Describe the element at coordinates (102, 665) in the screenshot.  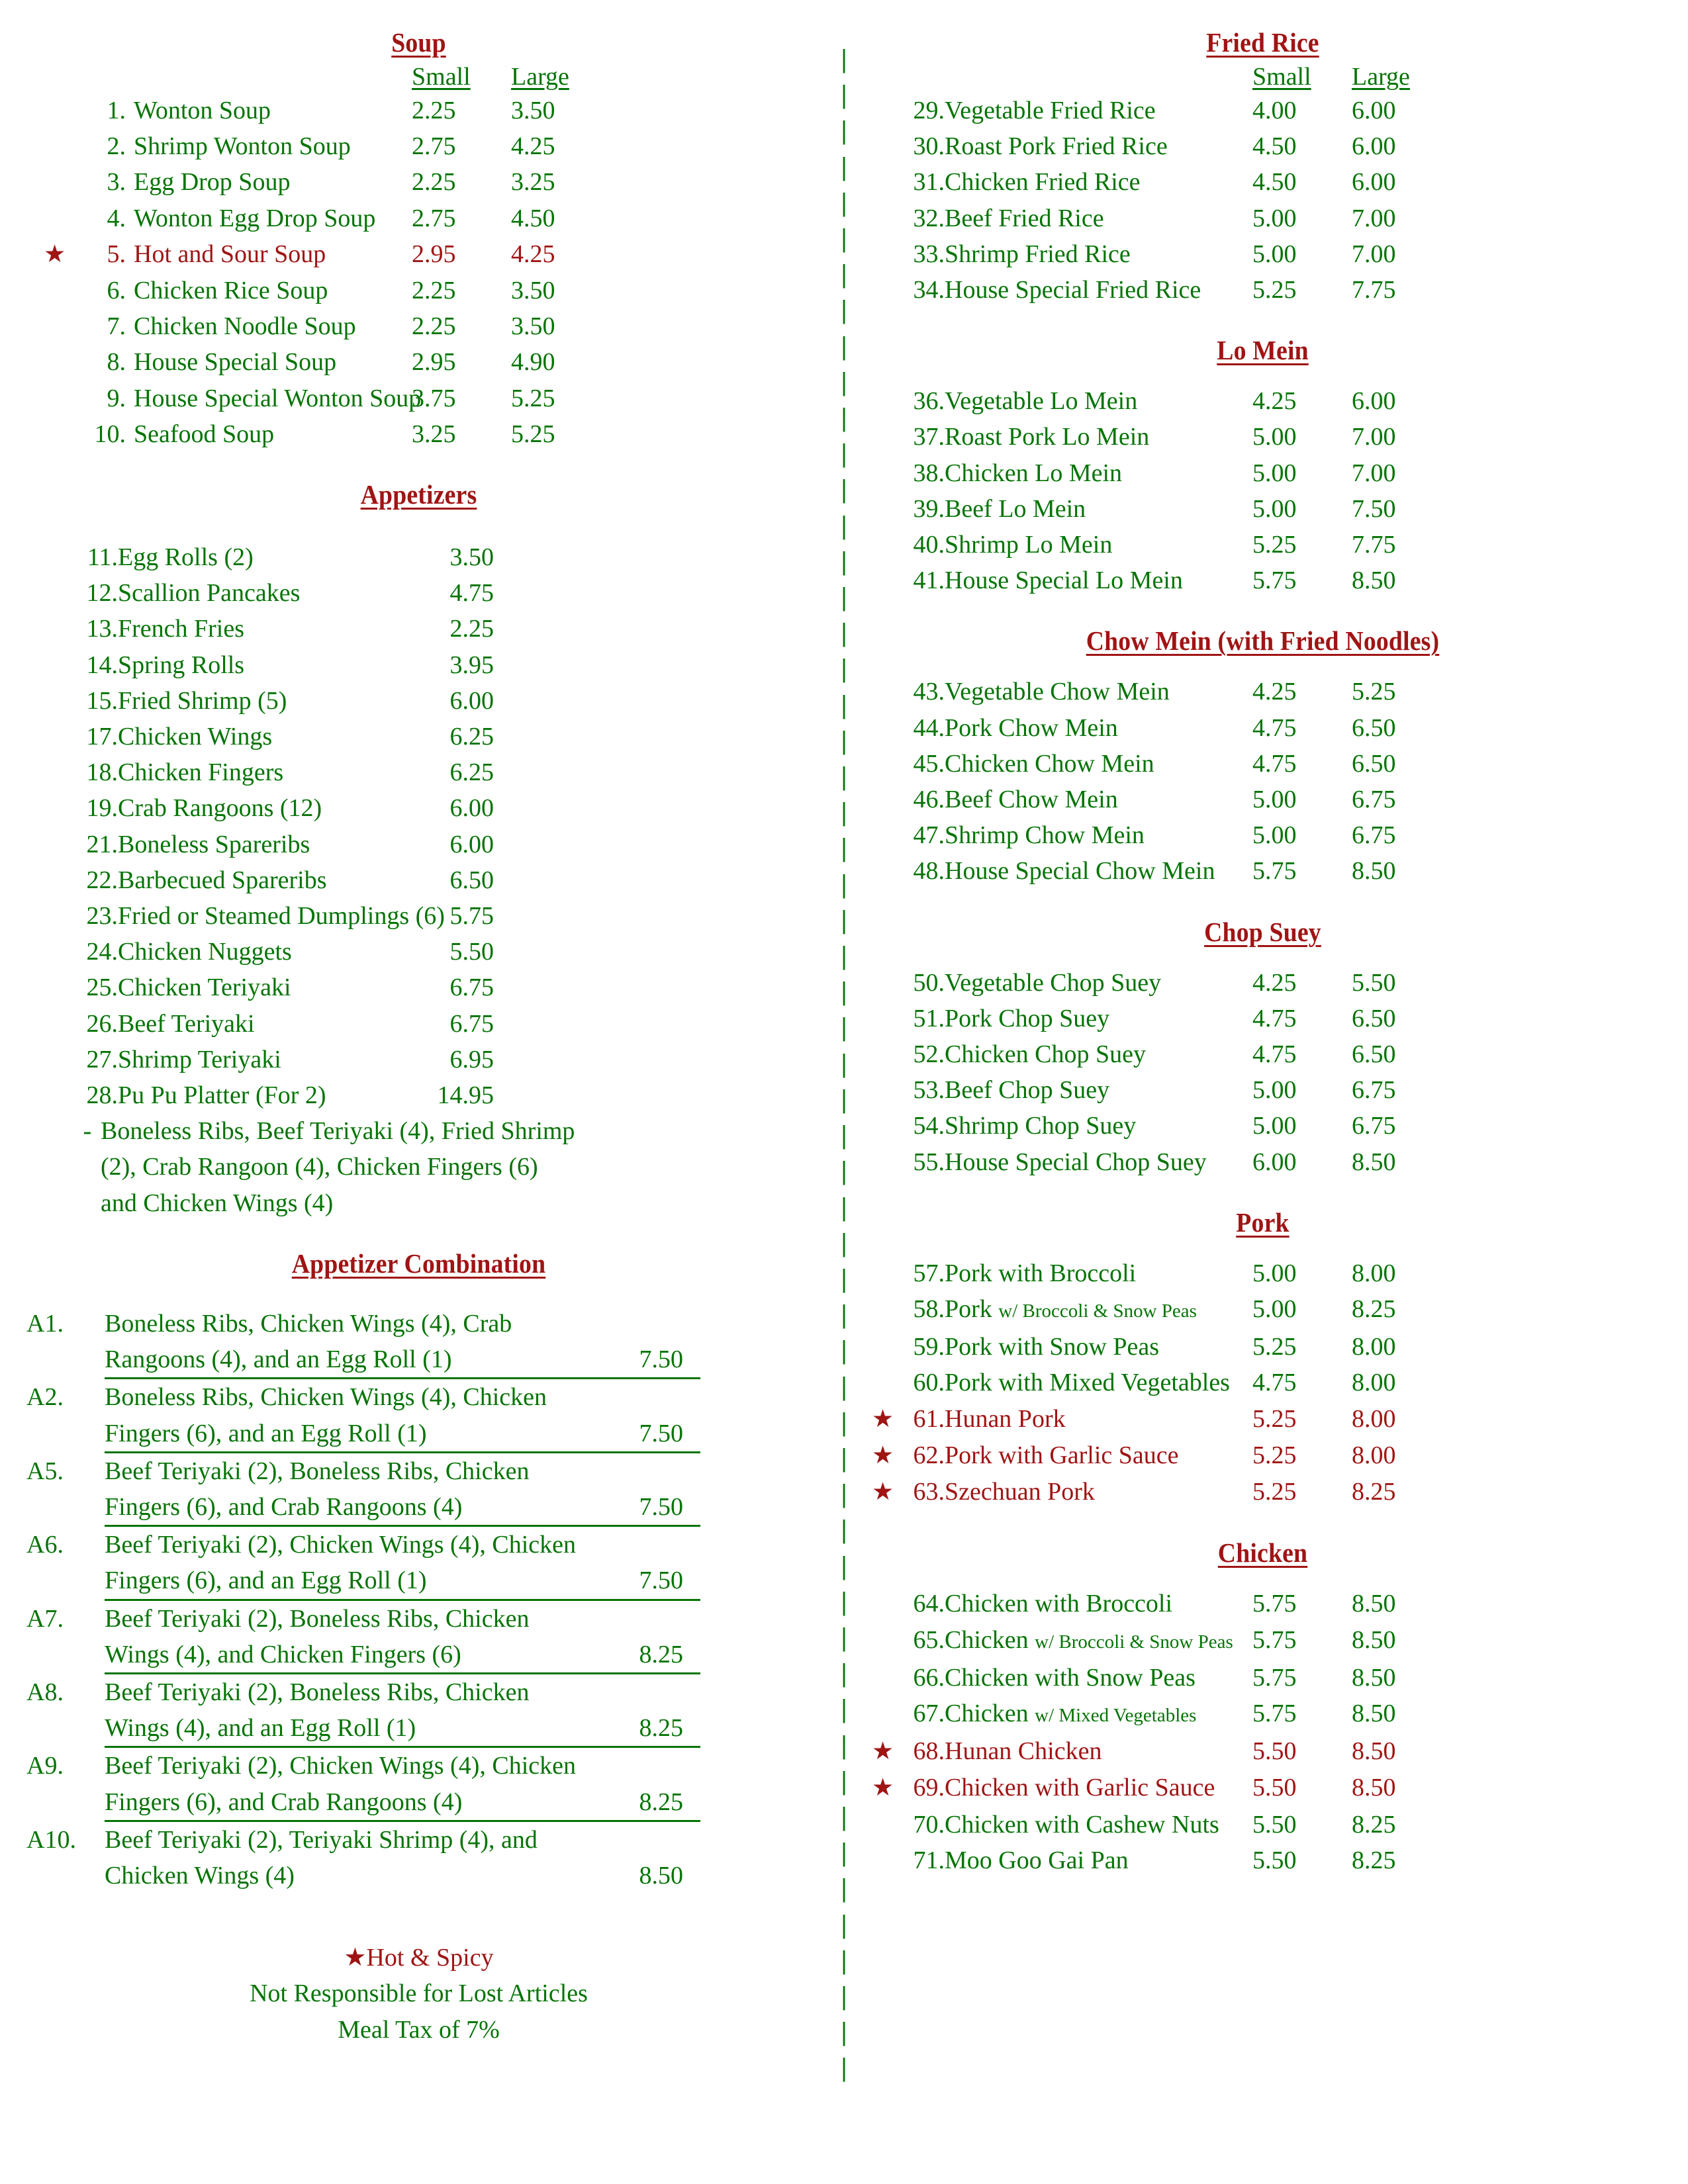
I see `item-number: 14.` at that location.